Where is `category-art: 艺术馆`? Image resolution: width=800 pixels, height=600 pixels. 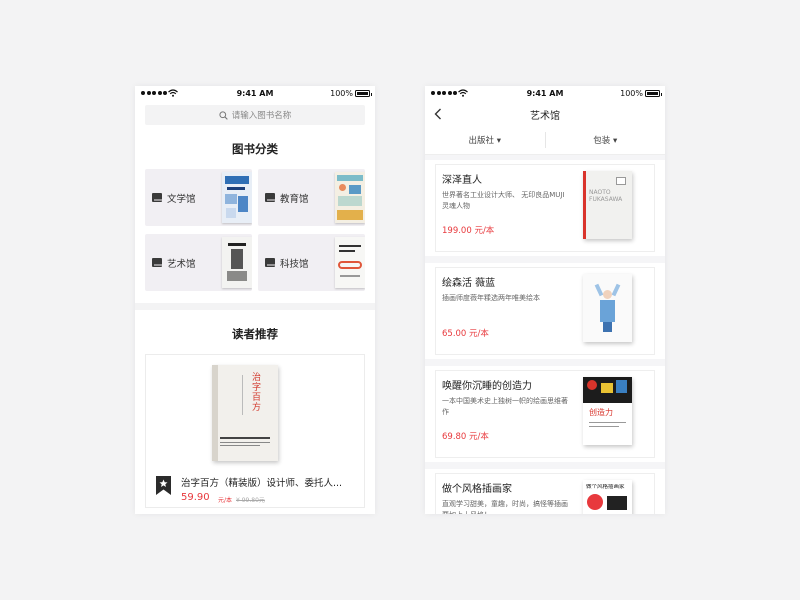
category-art: 艺术馆 is located at coordinates (198, 262).